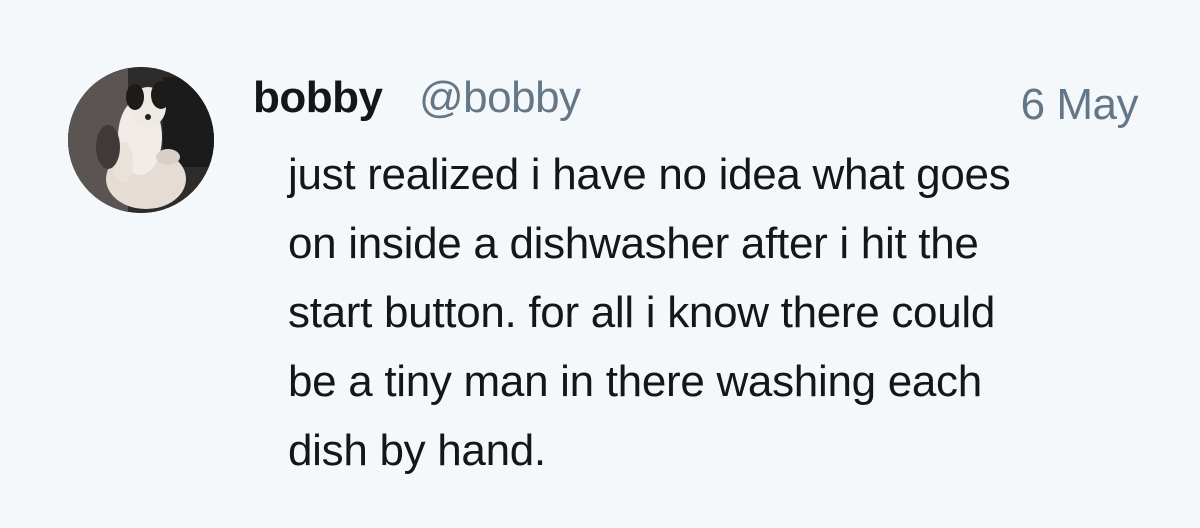 Image resolution: width=1200 pixels, height=528 pixels. What do you see at coordinates (696, 100) in the screenshot?
I see `tweet-header: bobby @bobby 6 May` at bounding box center [696, 100].